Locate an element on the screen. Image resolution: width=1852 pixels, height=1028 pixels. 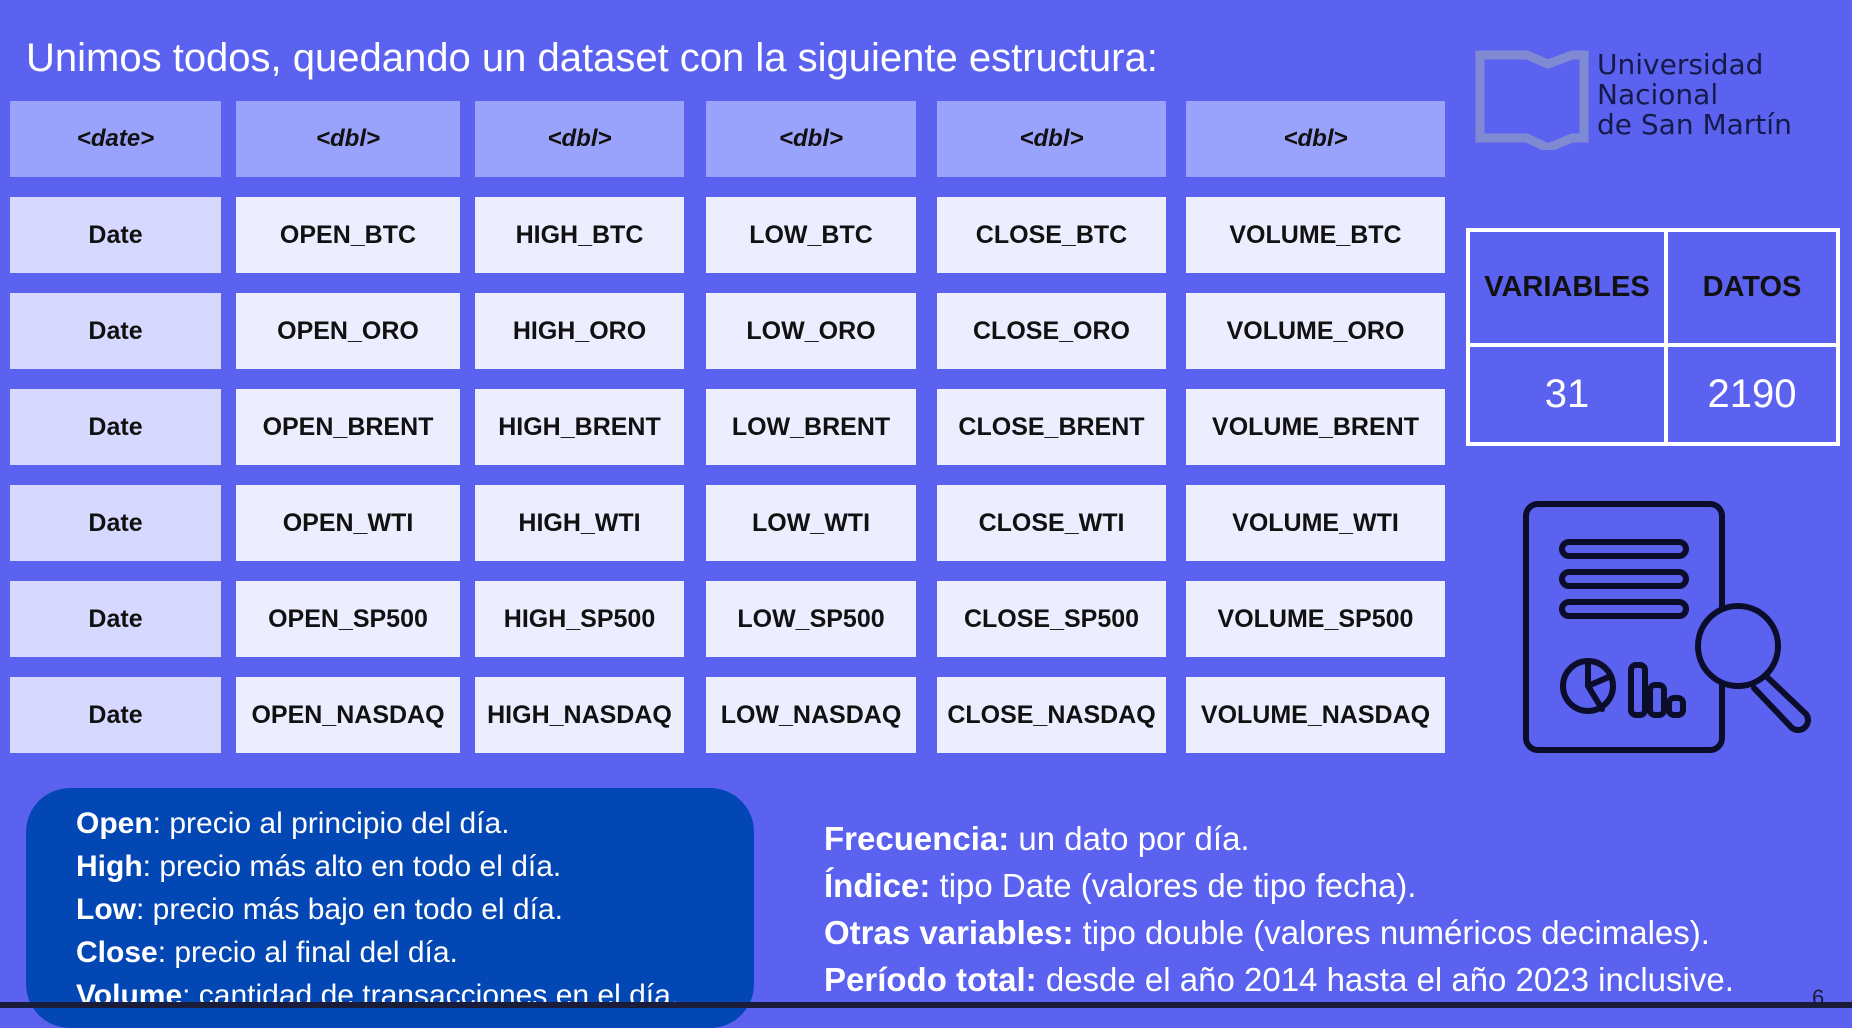
report-analysis-icon is located at coordinates (1667, 627).